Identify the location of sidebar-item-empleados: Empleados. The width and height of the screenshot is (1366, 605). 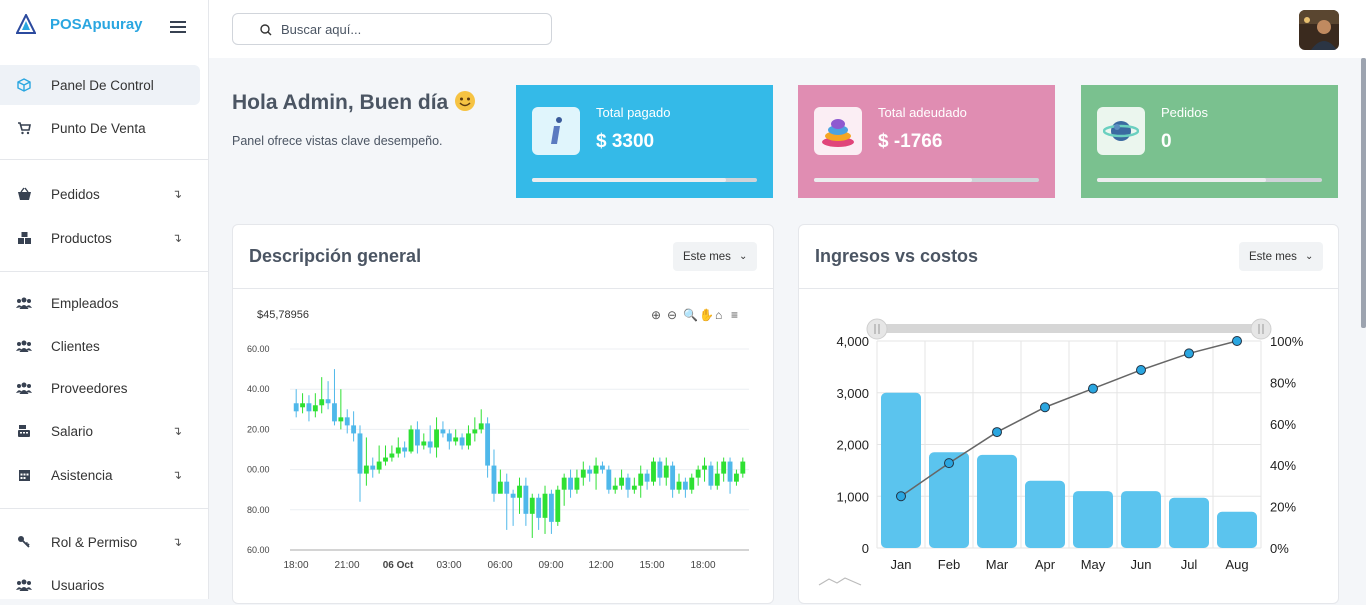
(100, 303).